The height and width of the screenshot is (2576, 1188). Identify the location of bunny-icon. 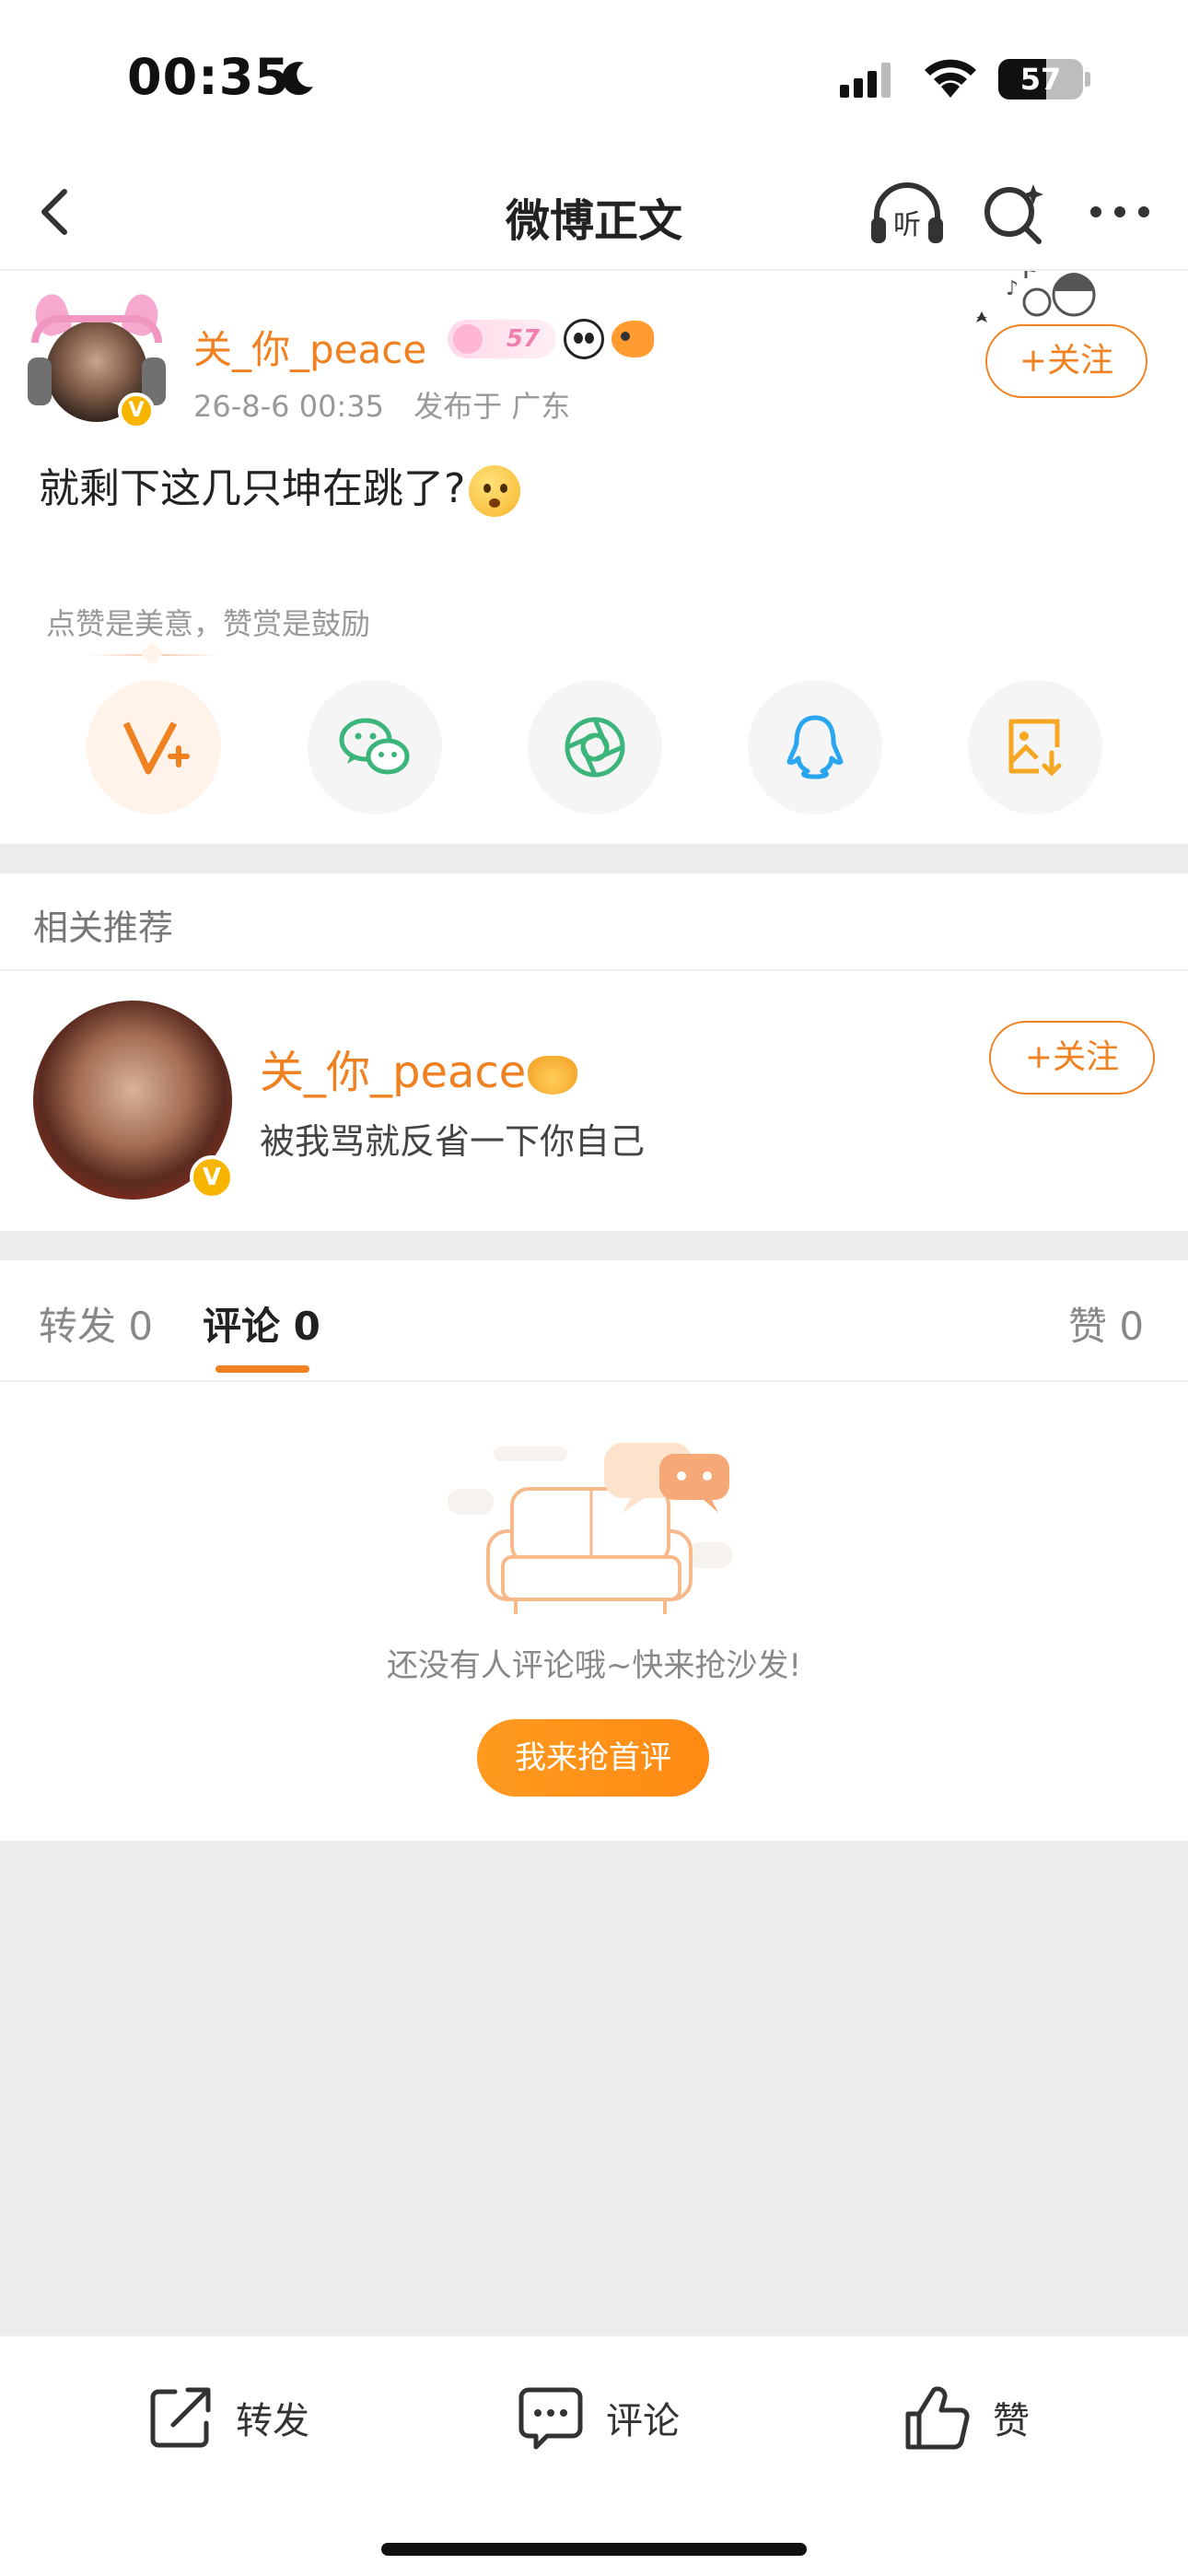
(468, 339).